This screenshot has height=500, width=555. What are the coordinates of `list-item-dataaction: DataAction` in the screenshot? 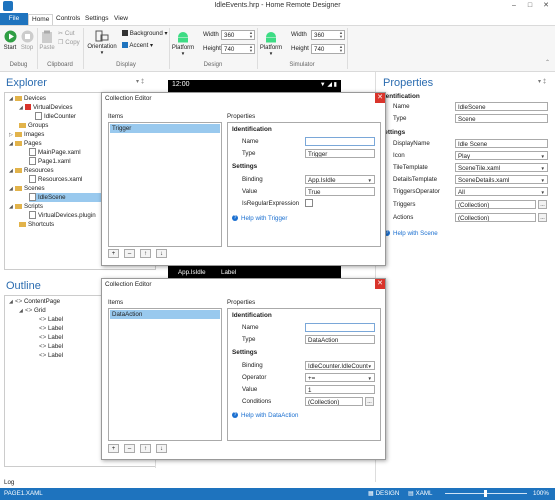 It's located at (165, 314).